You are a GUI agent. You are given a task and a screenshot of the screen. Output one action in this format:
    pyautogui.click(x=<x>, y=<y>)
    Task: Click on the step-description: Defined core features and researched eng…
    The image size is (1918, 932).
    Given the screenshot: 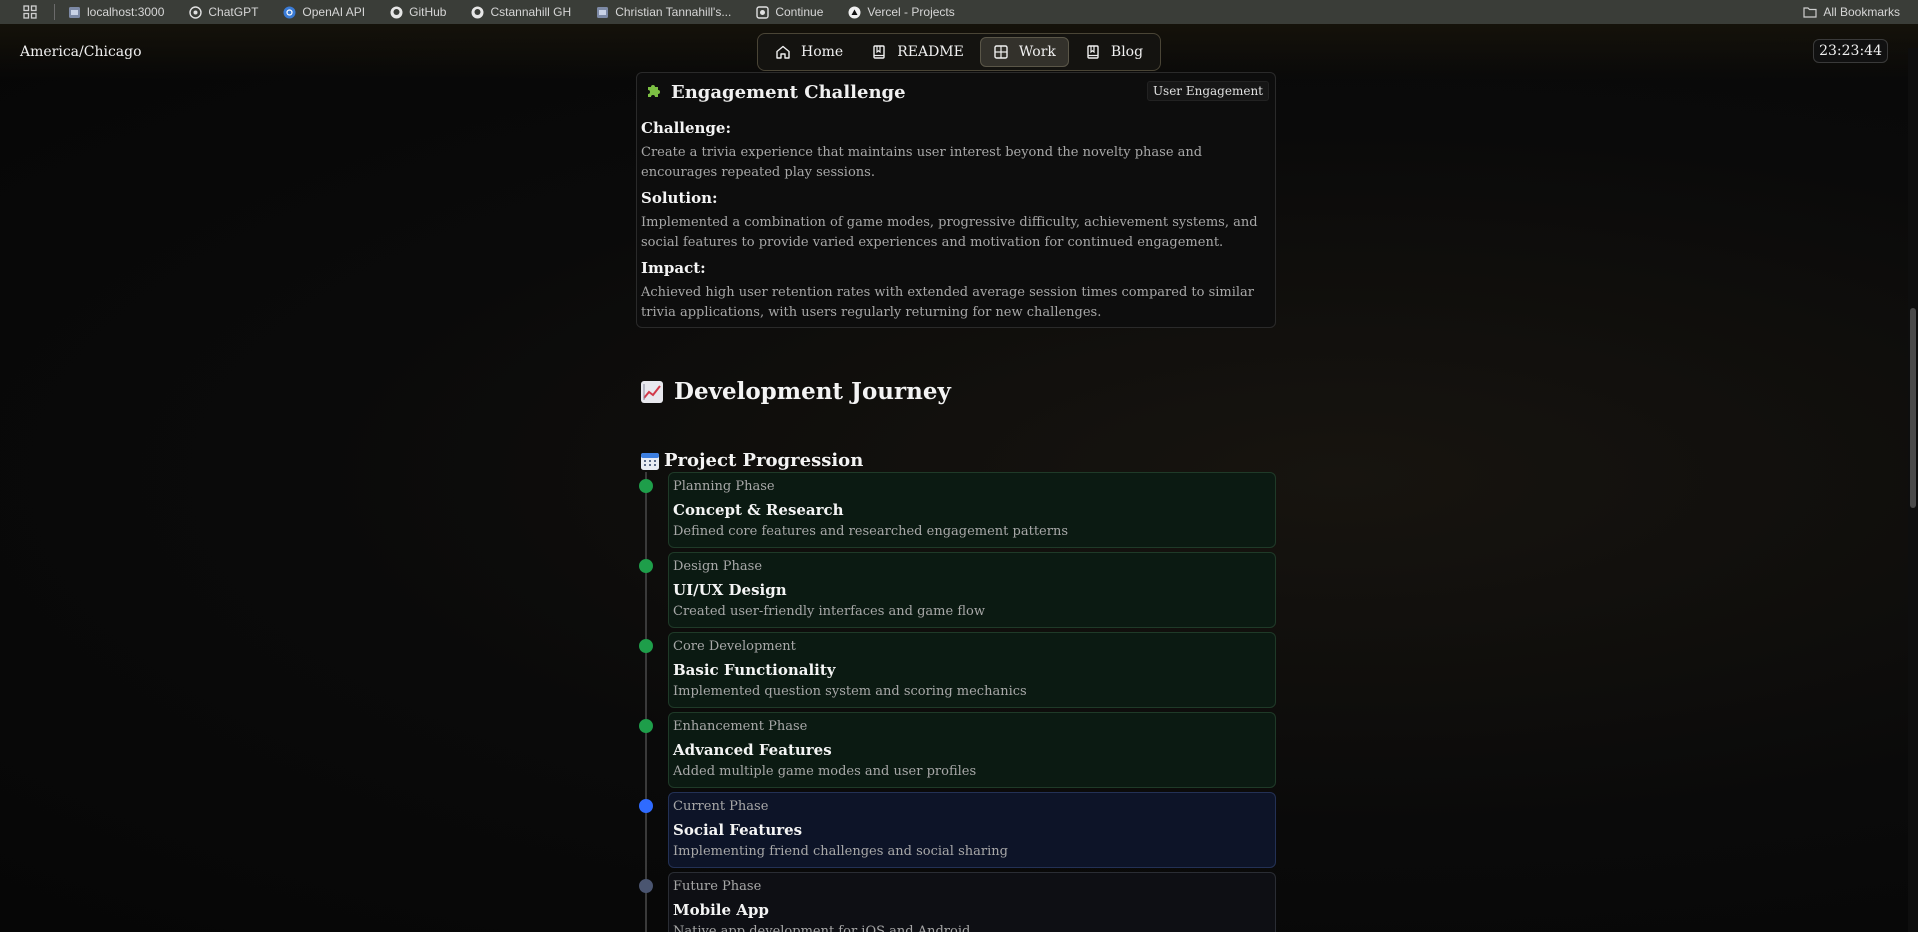 What is the action you would take?
    pyautogui.click(x=871, y=531)
    